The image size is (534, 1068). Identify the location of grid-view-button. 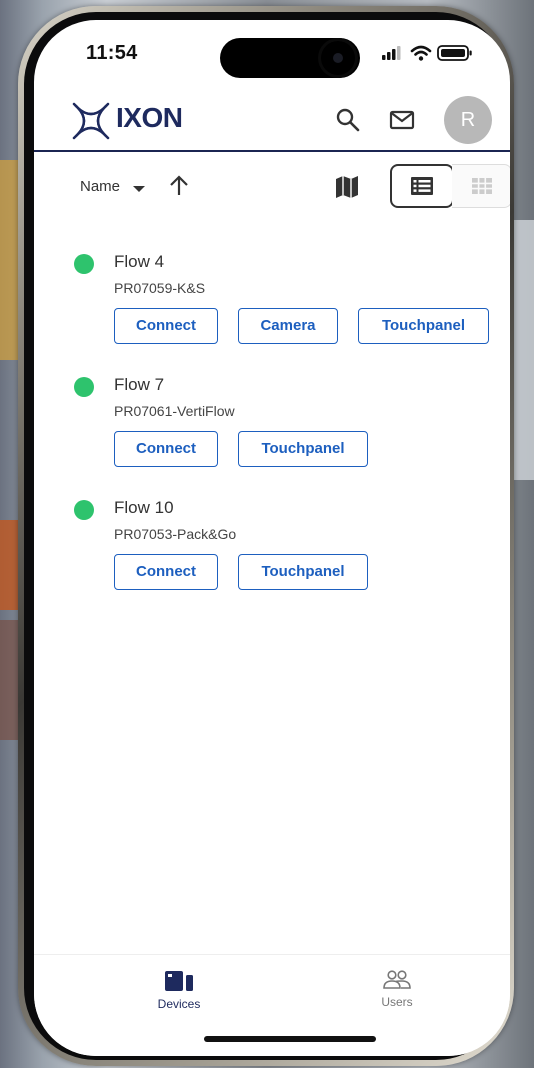
(481, 186).